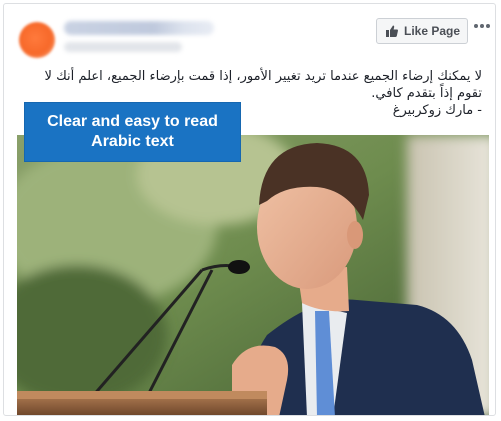 The image size is (501, 421). Describe the element at coordinates (123, 47) in the screenshot. I see `post-meta-blurred` at that location.